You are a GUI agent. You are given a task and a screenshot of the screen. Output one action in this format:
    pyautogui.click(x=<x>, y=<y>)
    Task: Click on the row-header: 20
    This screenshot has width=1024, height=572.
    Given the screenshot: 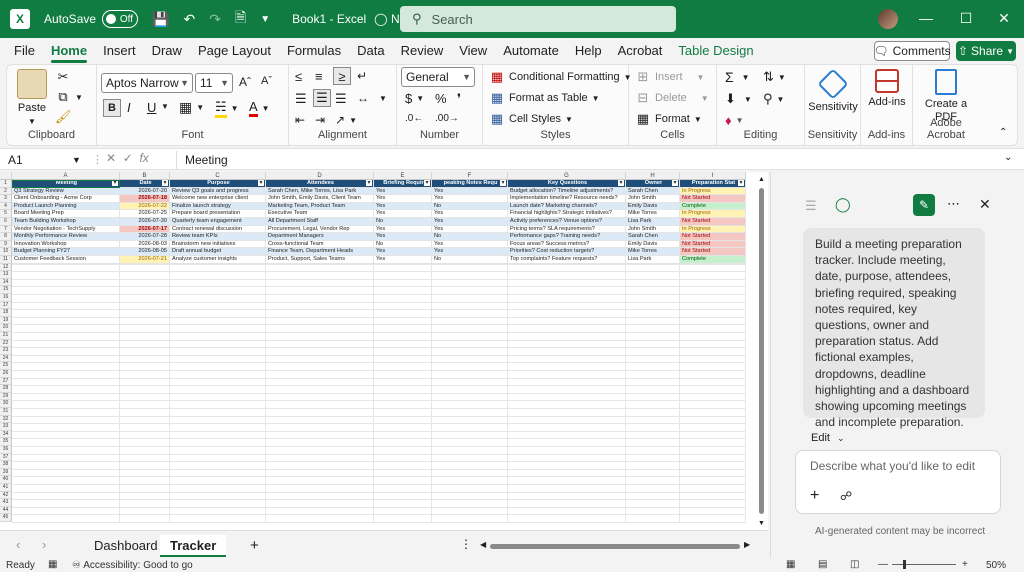 What is the action you would take?
    pyautogui.click(x=6, y=328)
    